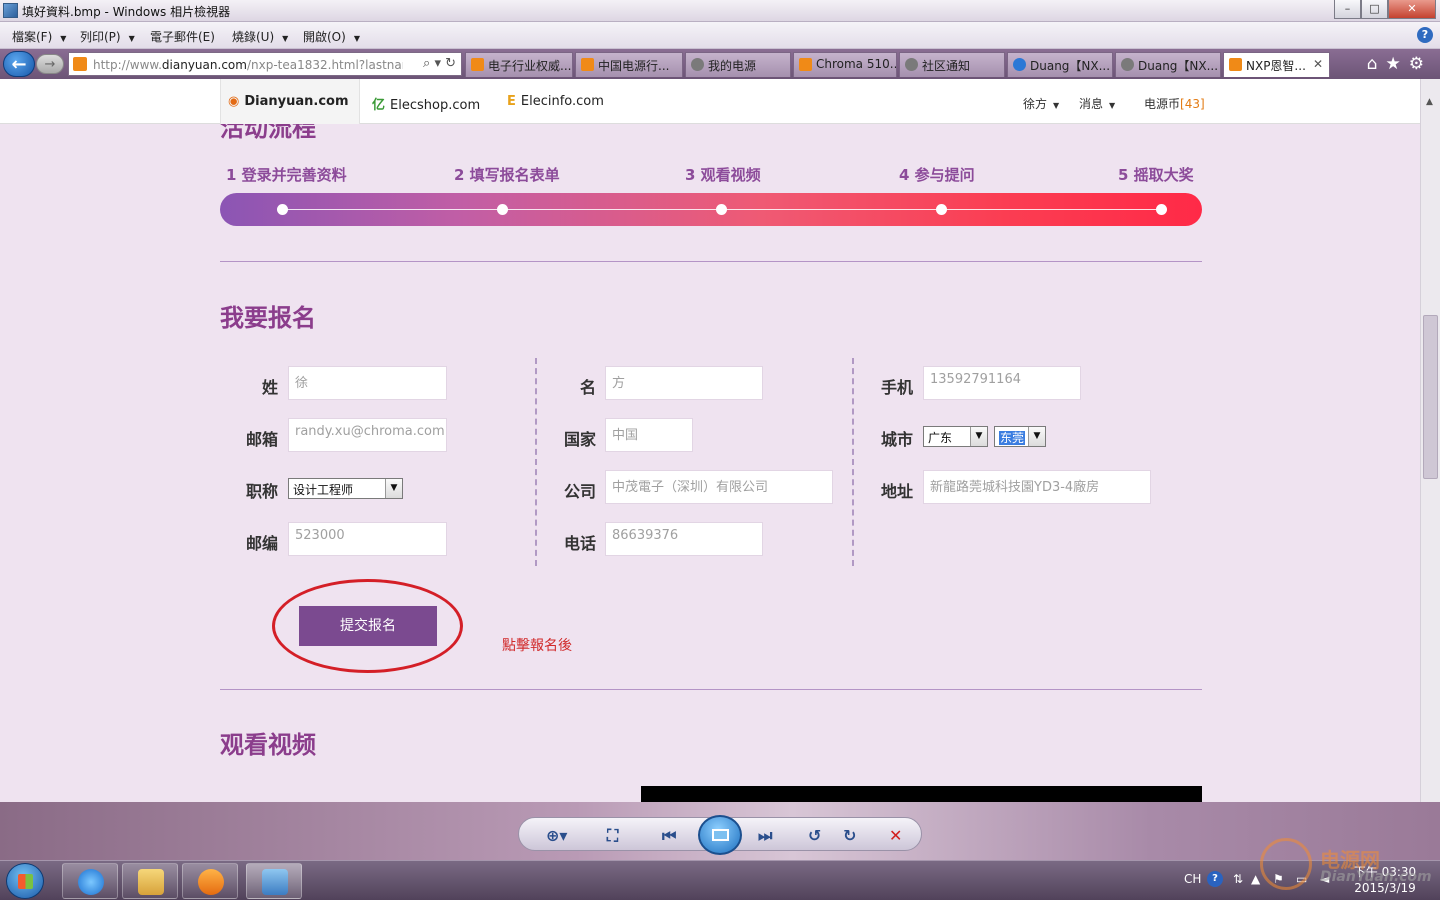 Image resolution: width=1440 pixels, height=900 pixels. I want to click on first-name-field: 方, so click(684, 383).